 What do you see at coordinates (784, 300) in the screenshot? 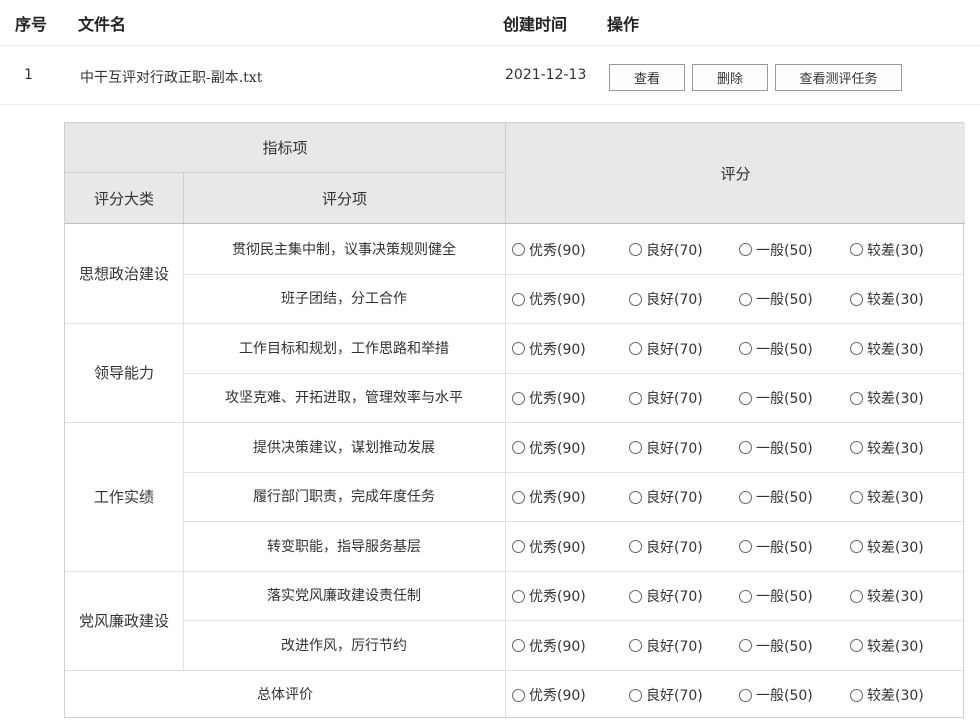
I see `score-option-label: 一般(50)` at bounding box center [784, 300].